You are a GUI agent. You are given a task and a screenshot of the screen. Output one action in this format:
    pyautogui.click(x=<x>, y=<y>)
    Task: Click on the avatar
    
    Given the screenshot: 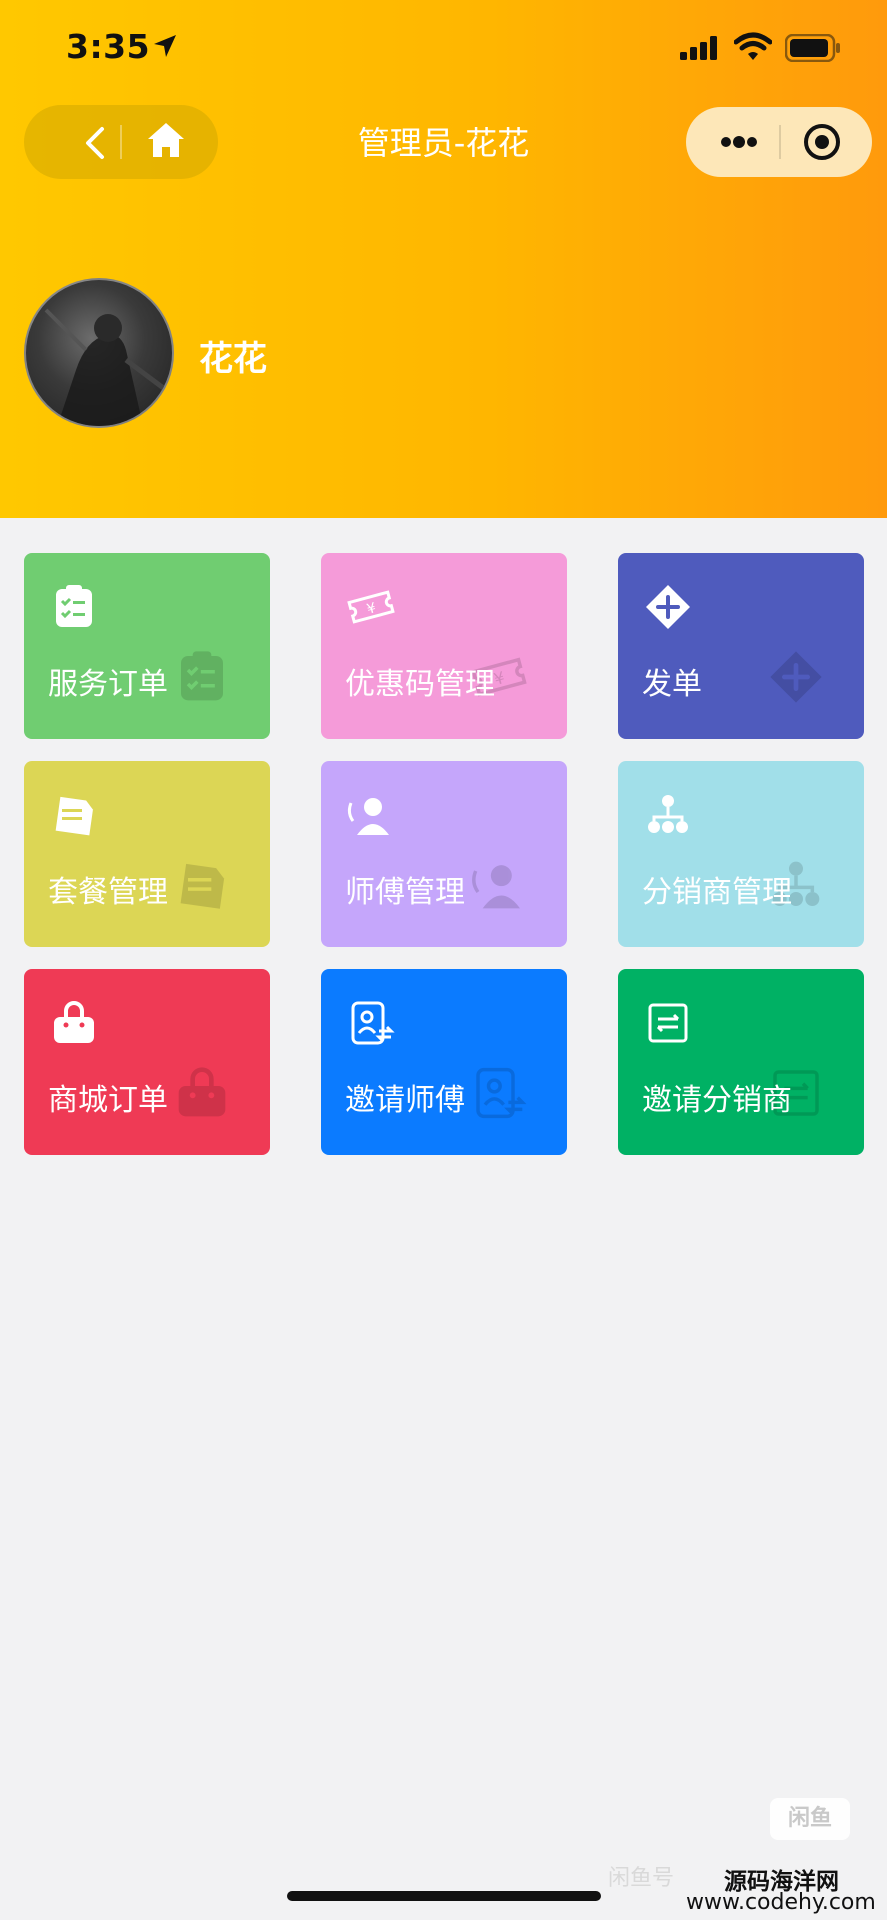 What is the action you would take?
    pyautogui.click(x=99, y=353)
    